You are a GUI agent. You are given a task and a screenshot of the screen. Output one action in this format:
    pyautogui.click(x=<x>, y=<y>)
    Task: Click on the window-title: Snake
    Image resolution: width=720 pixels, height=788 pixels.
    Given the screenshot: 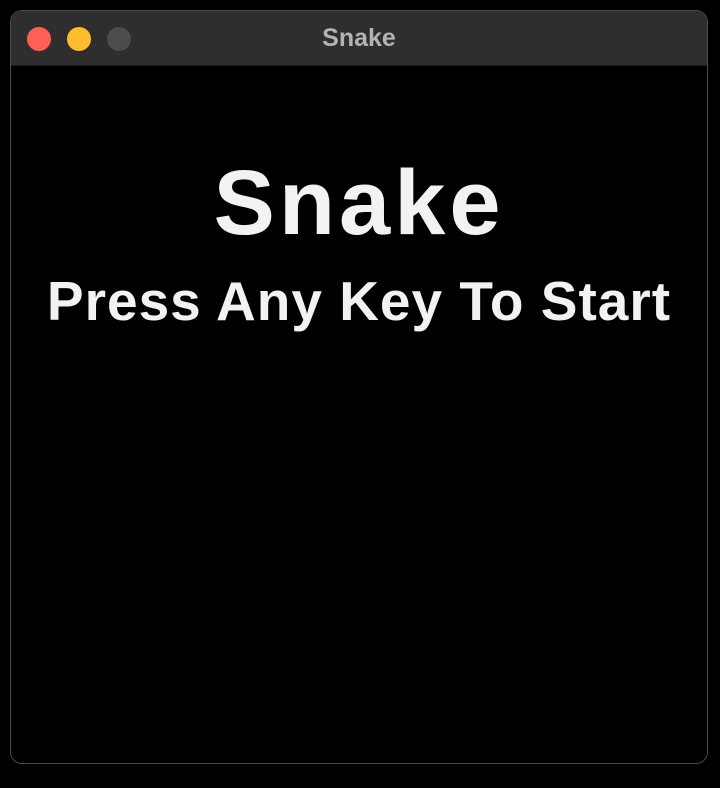 What is the action you would take?
    pyautogui.click(x=359, y=38)
    